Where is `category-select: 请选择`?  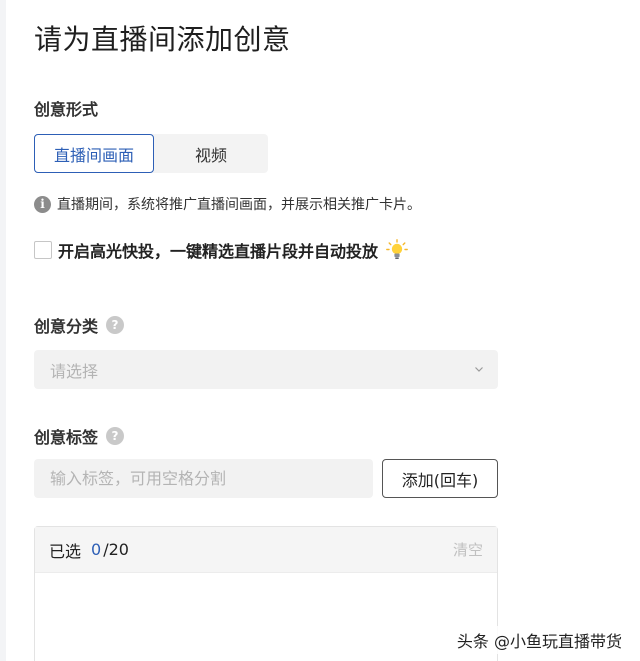 category-select: 请选择 is located at coordinates (266, 369).